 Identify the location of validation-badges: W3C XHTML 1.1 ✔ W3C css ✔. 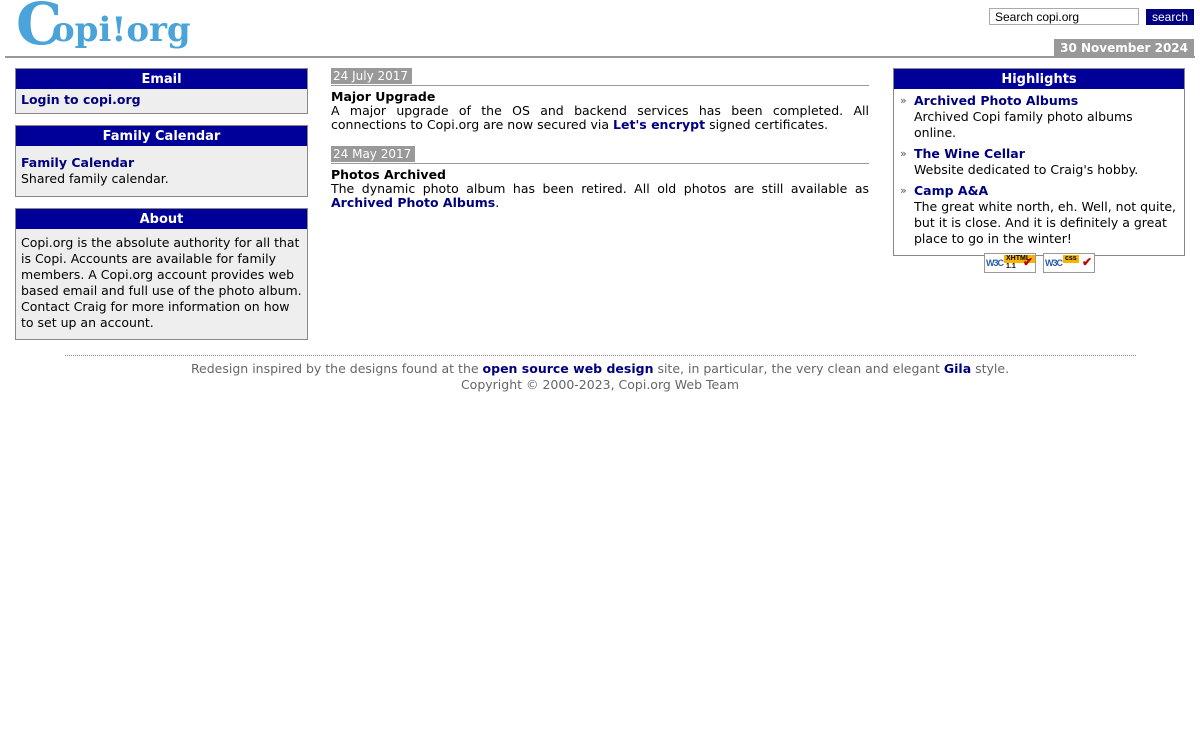
(1041, 263).